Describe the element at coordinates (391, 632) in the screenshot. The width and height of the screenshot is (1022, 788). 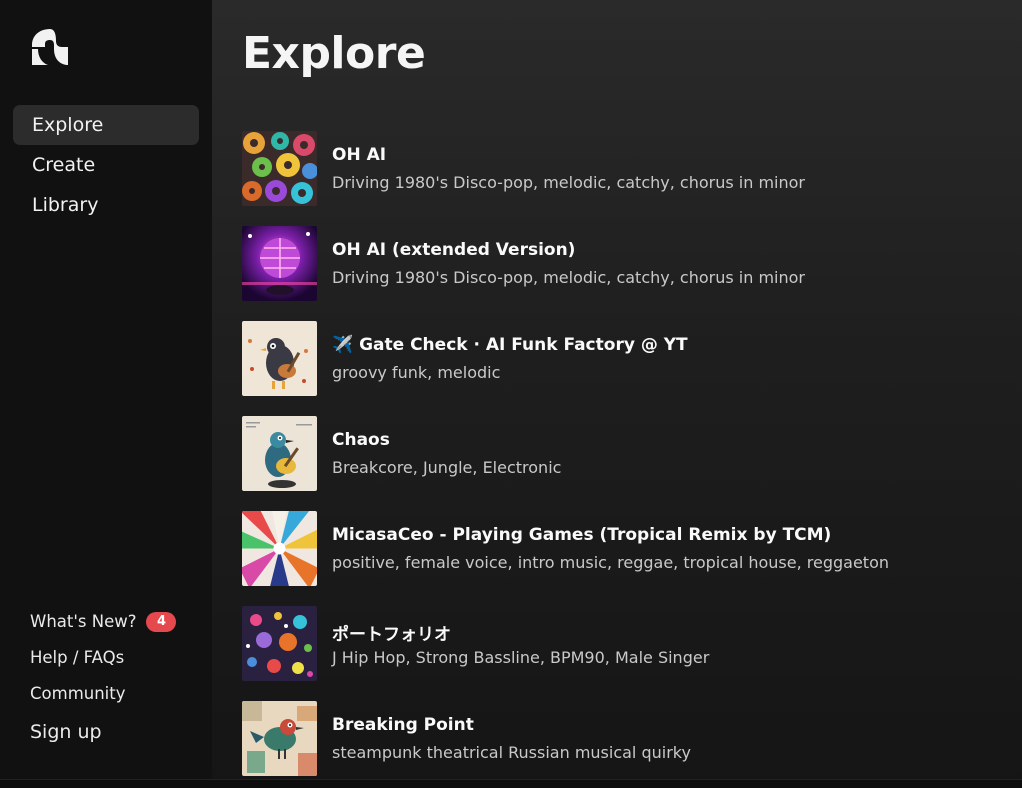
I see `song-title: ポートフォリオ` at that location.